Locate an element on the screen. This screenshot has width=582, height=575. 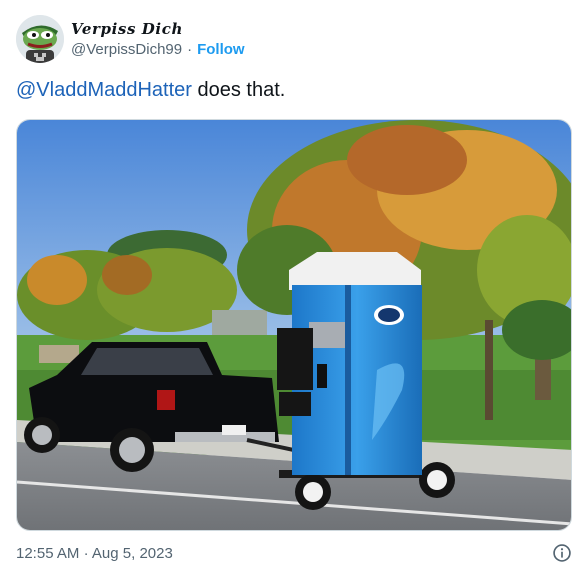
display-name: Verpiss Dich is located at coordinates (158, 29).